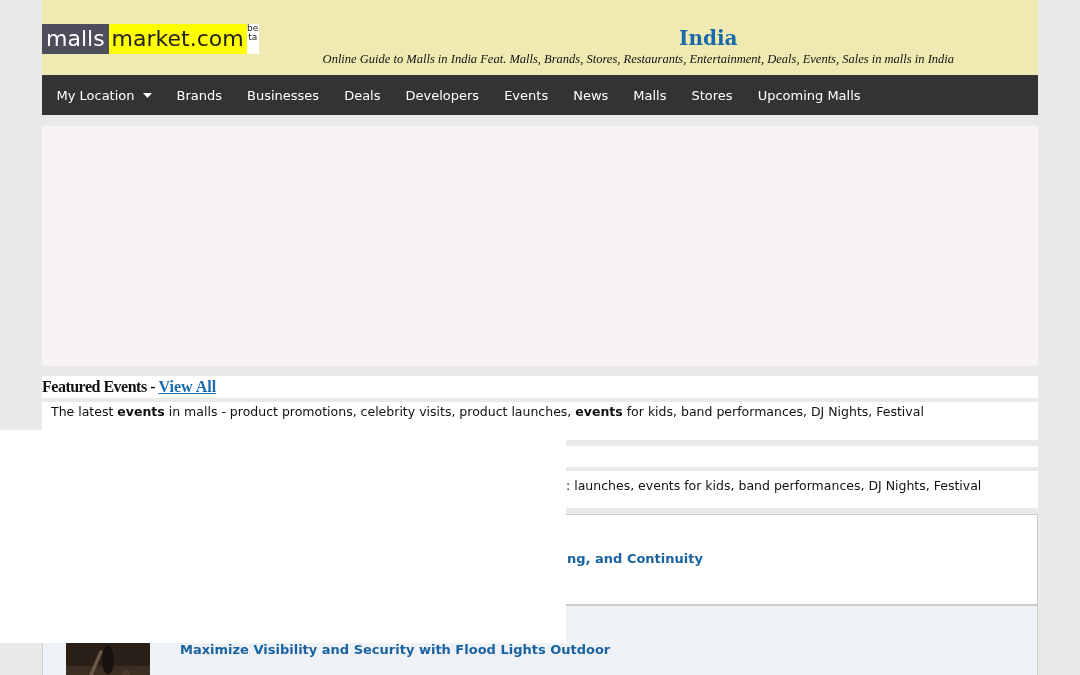  What do you see at coordinates (635, 558) in the screenshot?
I see `article-title-link: ng, and Continuity` at bounding box center [635, 558].